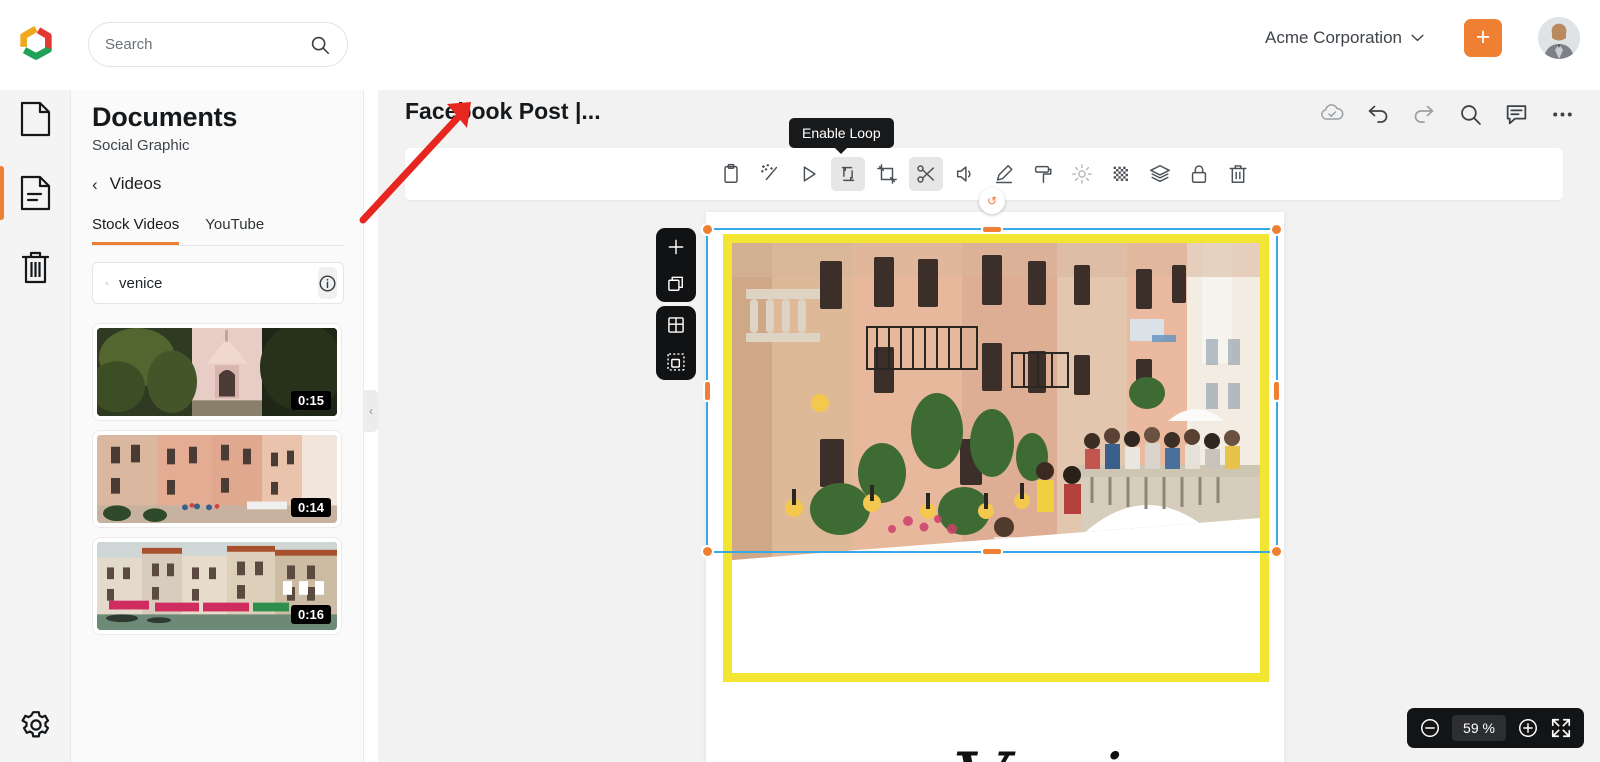 Image resolution: width=1600 pixels, height=762 pixels. Describe the element at coordinates (992, 201) in the screenshot. I see `rotate-handle: ↺` at that location.